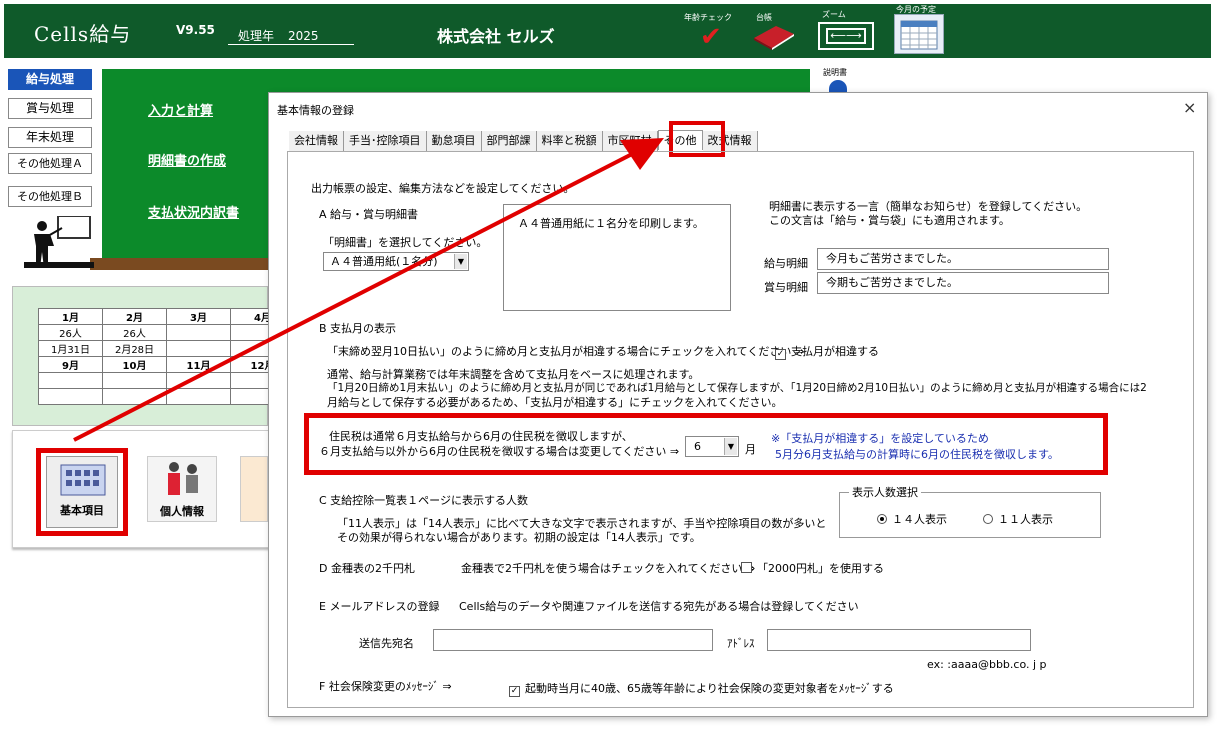 The height and width of the screenshot is (729, 1219). I want to click on radio-selected-icon, so click(882, 519).